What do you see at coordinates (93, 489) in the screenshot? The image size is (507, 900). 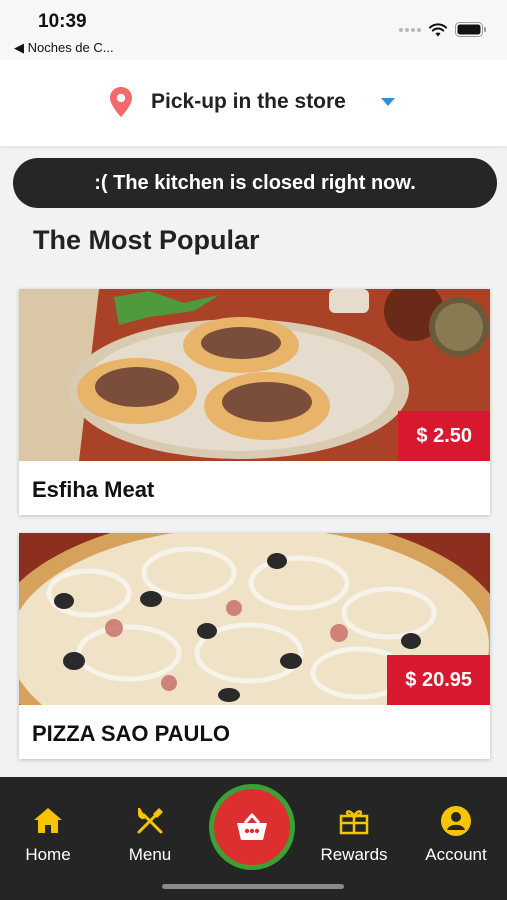 I see `product-name: Esfiha Meat` at bounding box center [93, 489].